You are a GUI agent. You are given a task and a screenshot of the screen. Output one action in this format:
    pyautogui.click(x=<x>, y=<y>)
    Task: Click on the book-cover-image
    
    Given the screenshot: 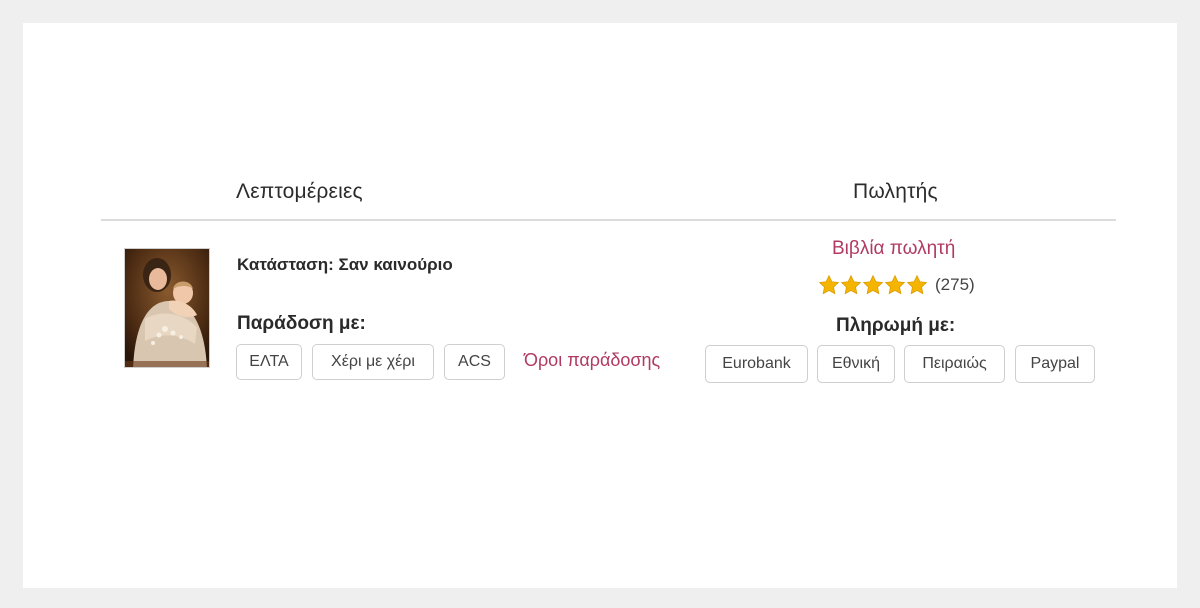 What is the action you would take?
    pyautogui.click(x=167, y=308)
    